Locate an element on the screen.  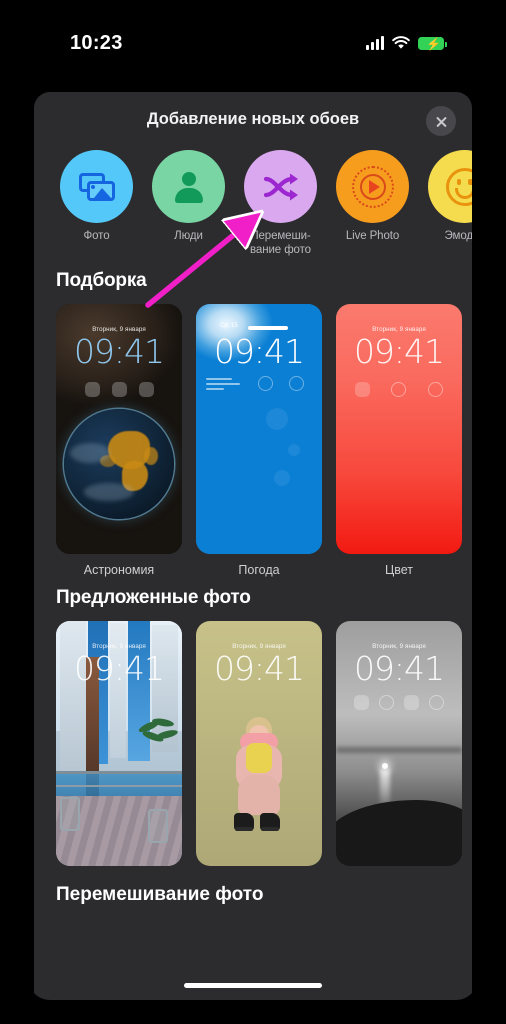
category-photos-circle is located at coordinates (96, 186).